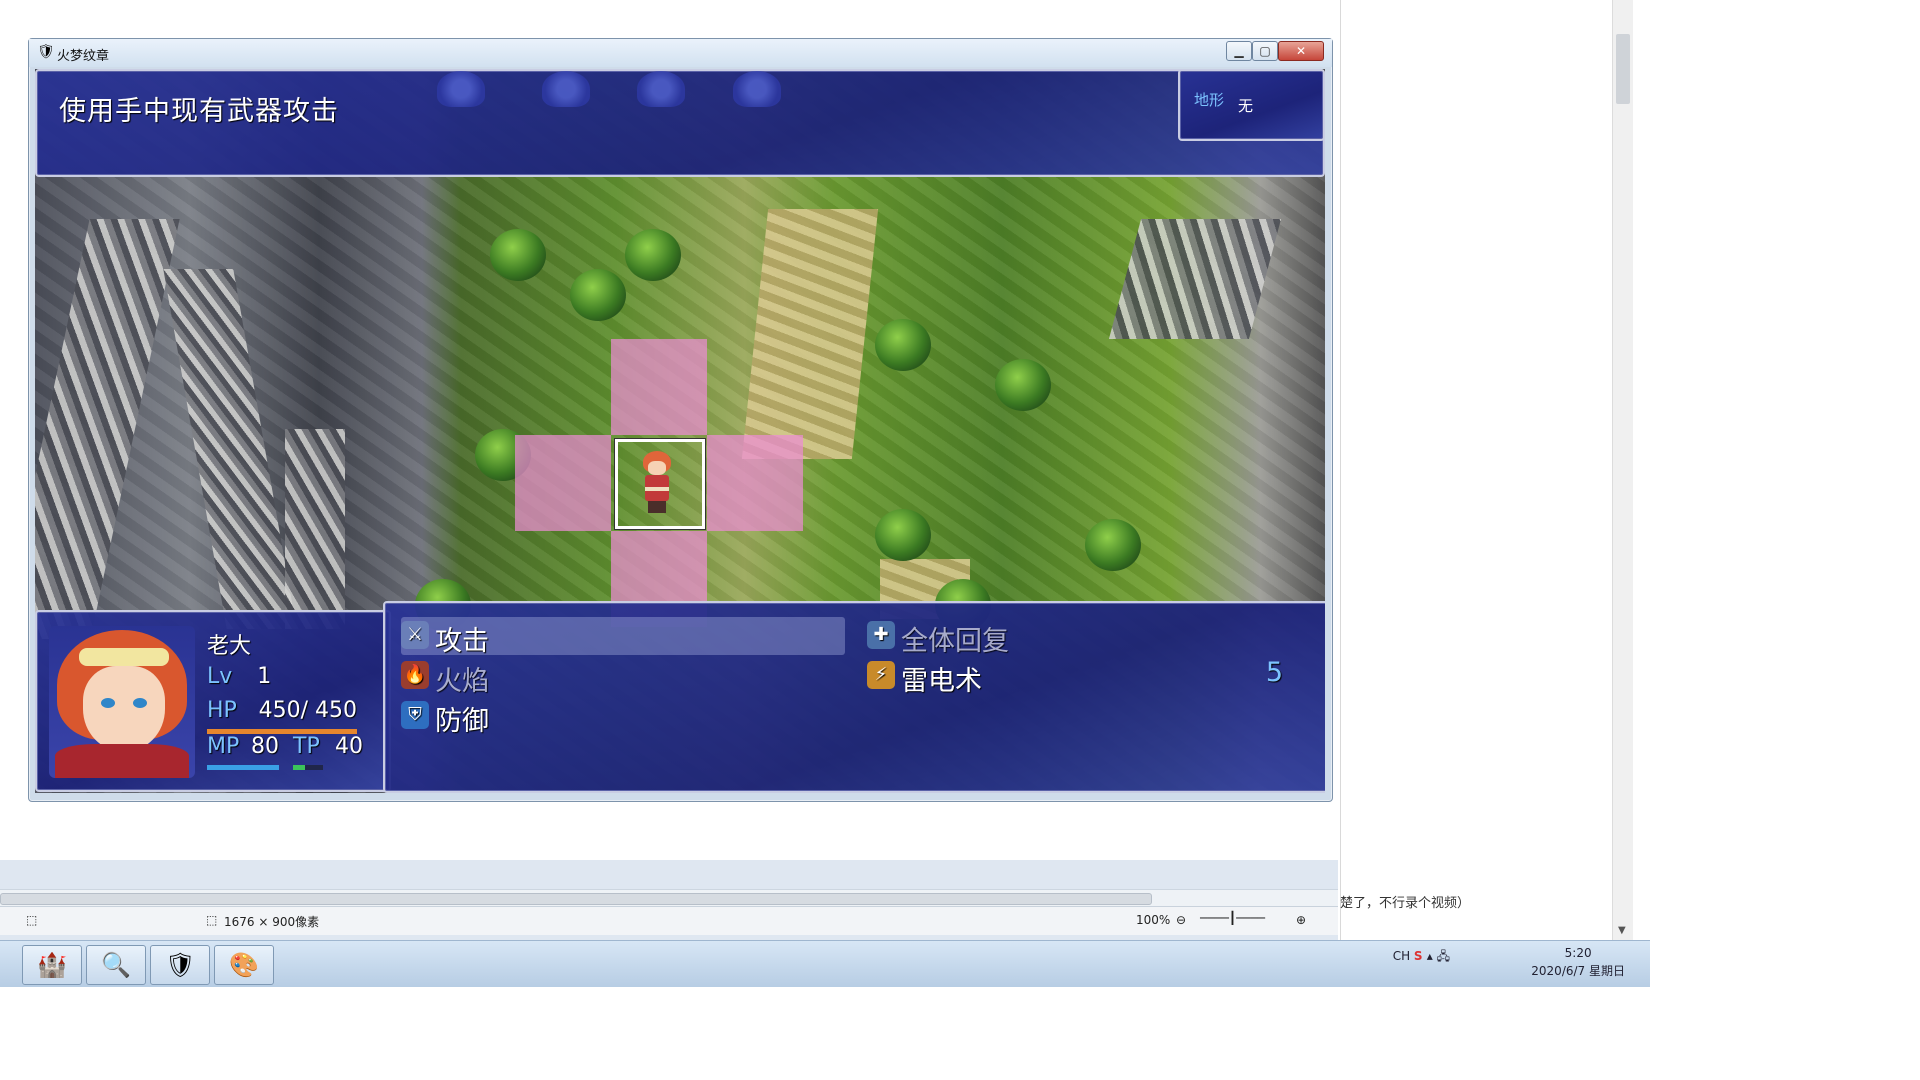 Image resolution: width=1920 pixels, height=1080 pixels. I want to click on maximize-button: ▢, so click(1265, 51).